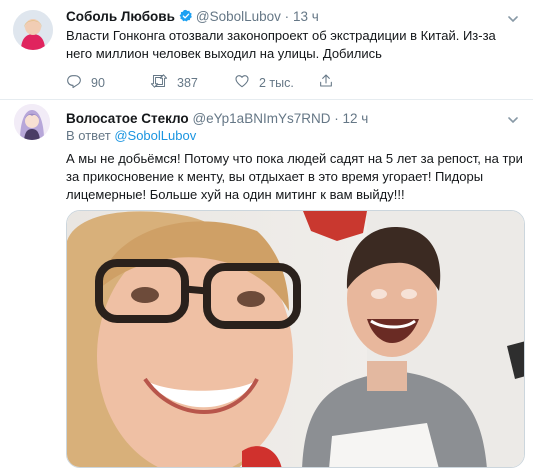 The height and width of the screenshot is (472, 533). What do you see at coordinates (98, 82) in the screenshot?
I see `reply-count: 90` at bounding box center [98, 82].